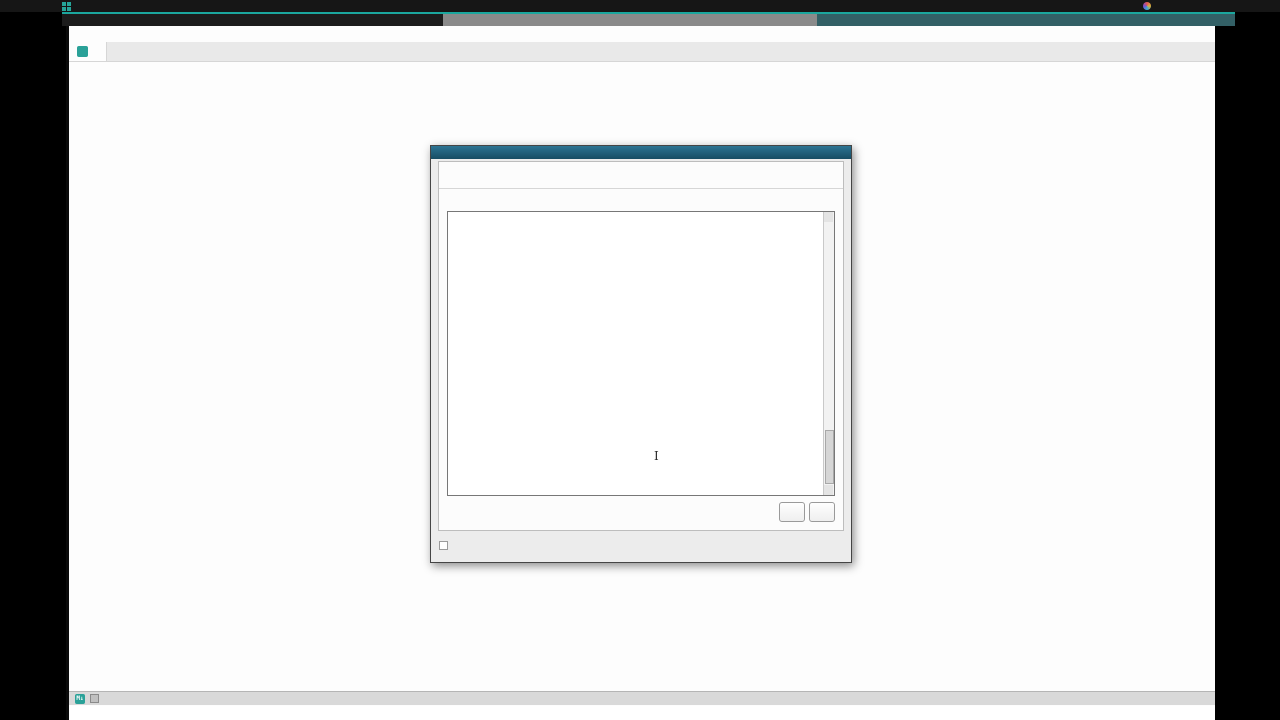 Image resolution: width=1280 pixels, height=720 pixels. Describe the element at coordinates (66, 6) in the screenshot. I see `workspaces-icon` at that location.